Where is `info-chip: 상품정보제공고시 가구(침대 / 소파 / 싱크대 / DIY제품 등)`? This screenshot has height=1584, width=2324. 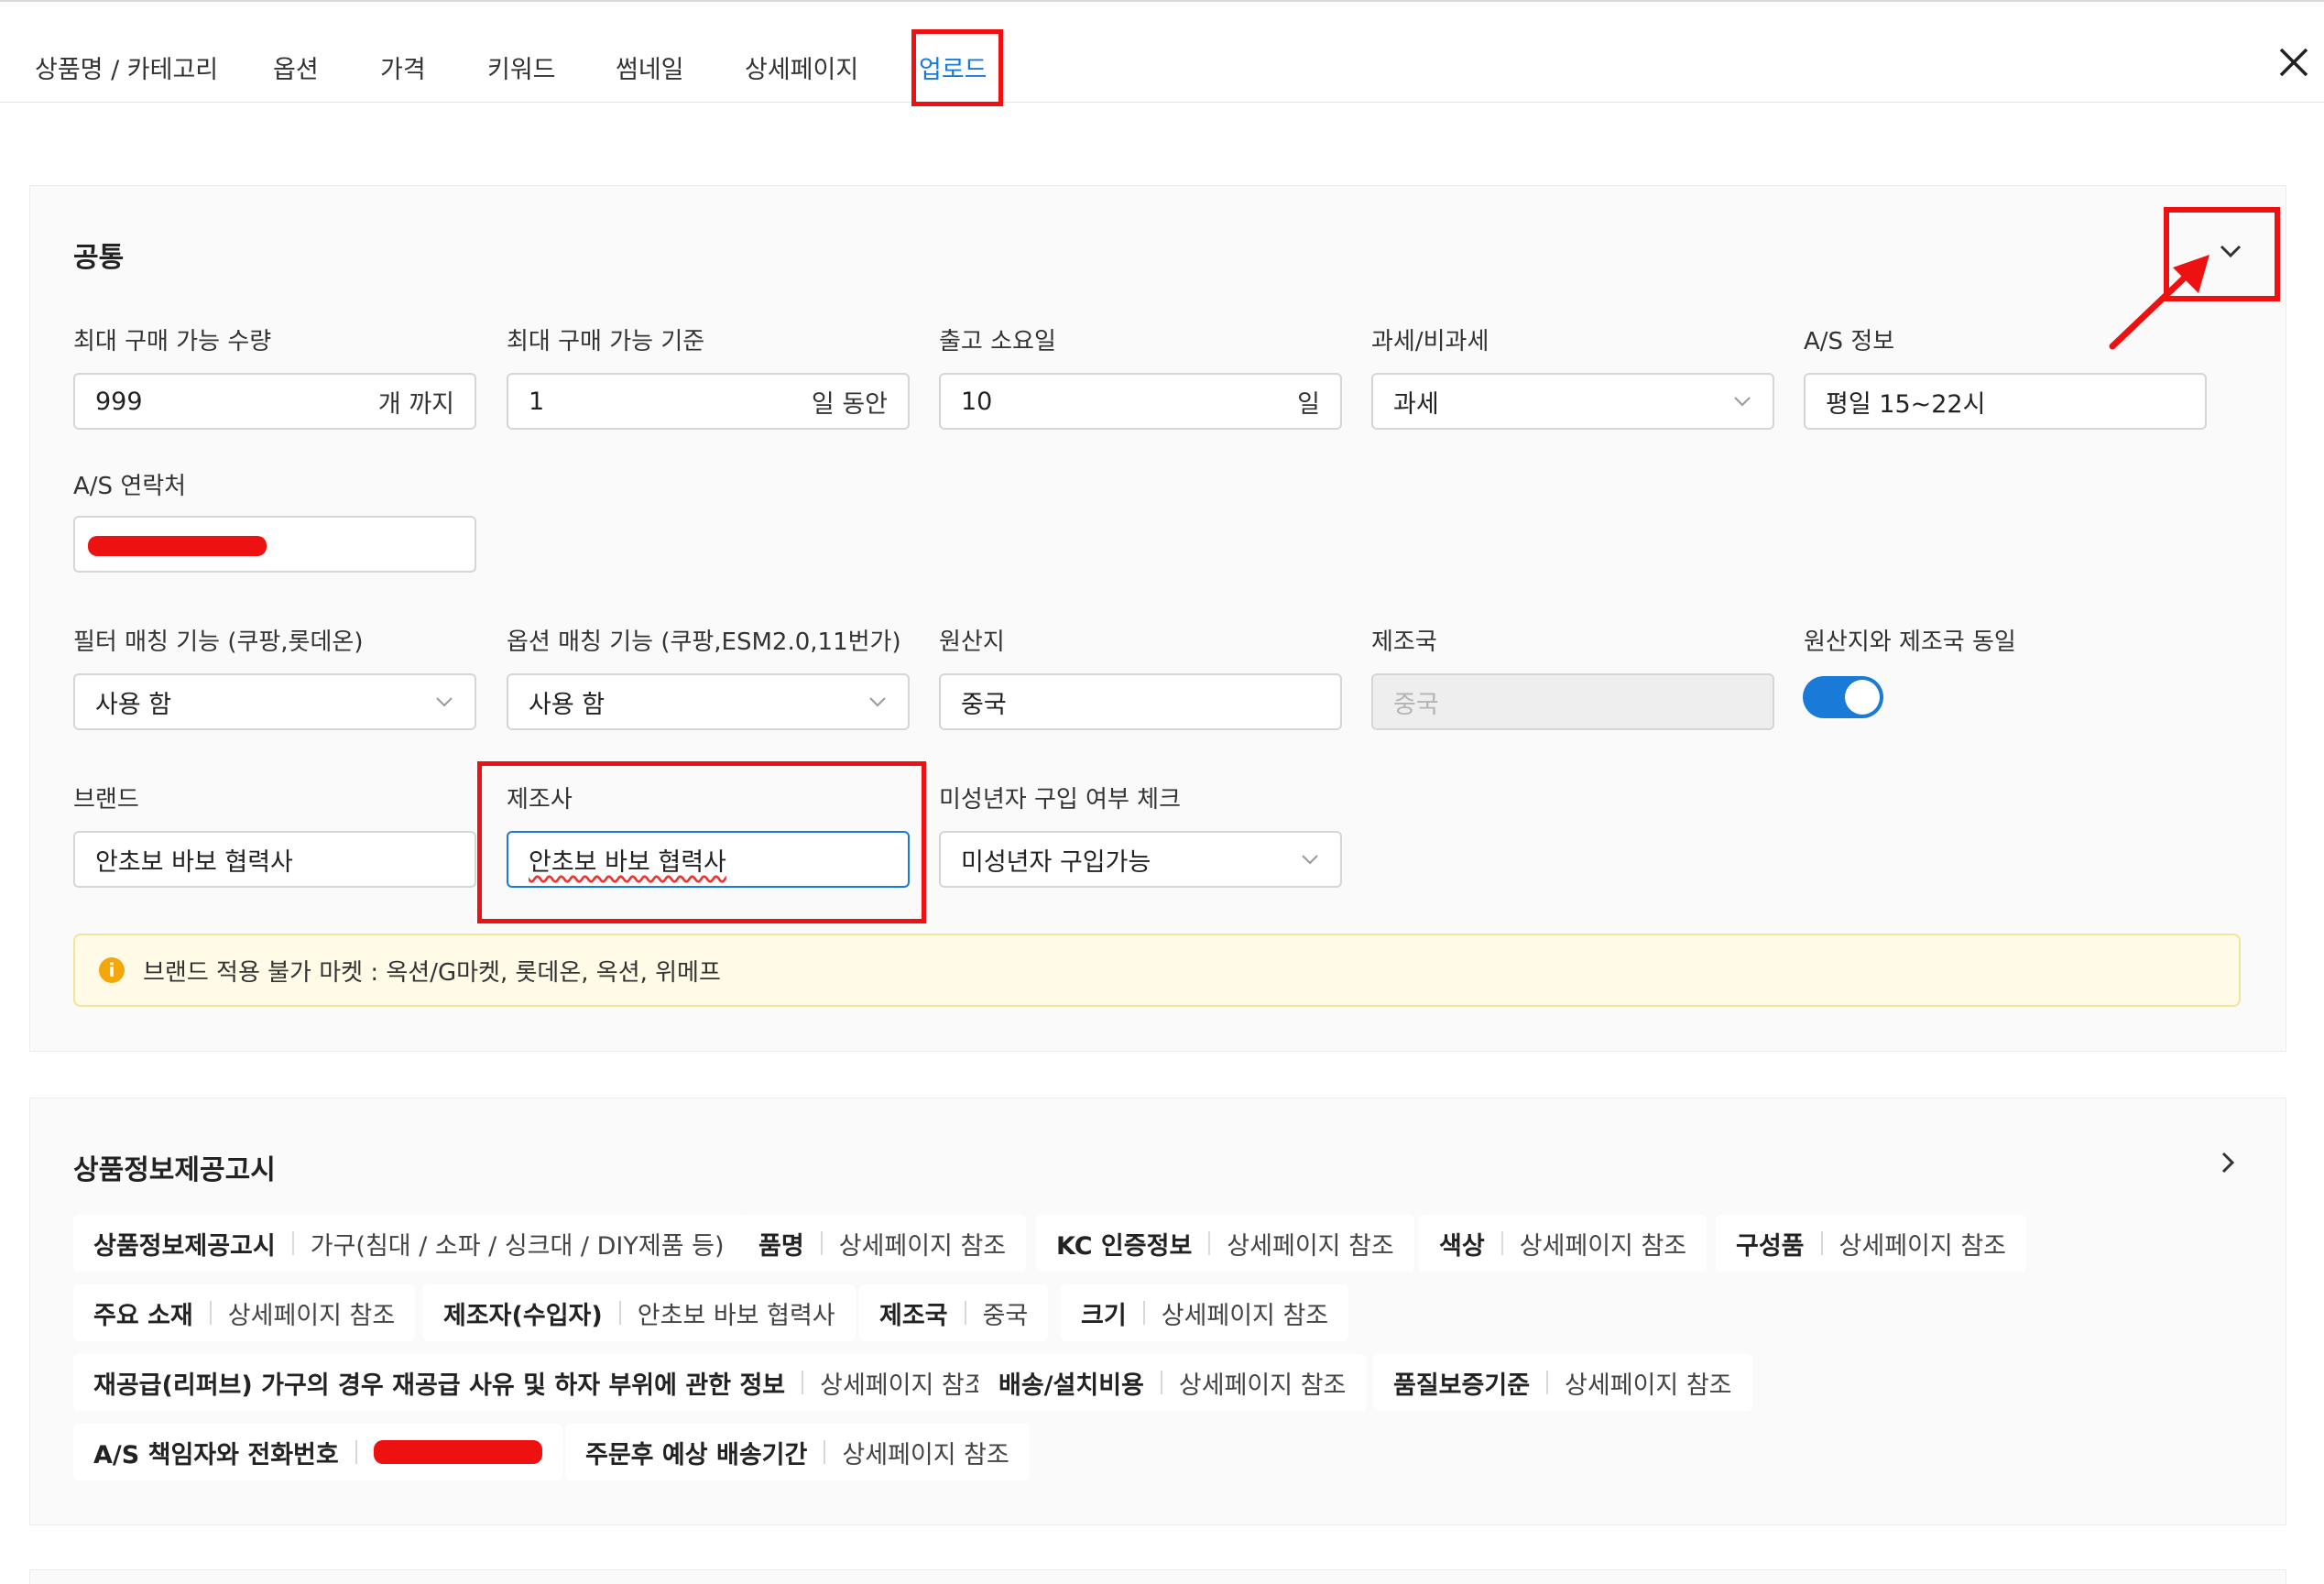
info-chip: 상품정보제공고시 가구(침대 / 소파 / 싱크대 / DIY제품 등) is located at coordinates (409, 1243).